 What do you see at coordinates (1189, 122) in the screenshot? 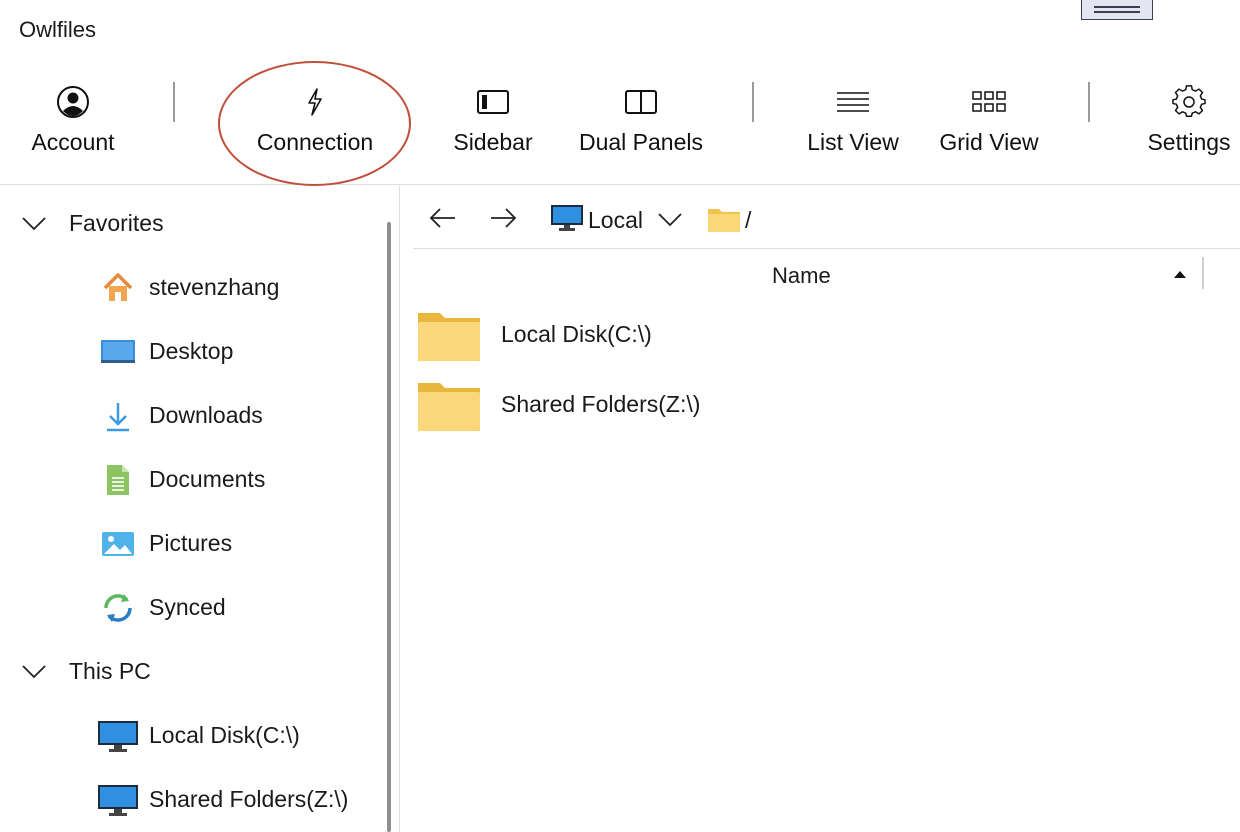
I see `settings-button: Settings` at bounding box center [1189, 122].